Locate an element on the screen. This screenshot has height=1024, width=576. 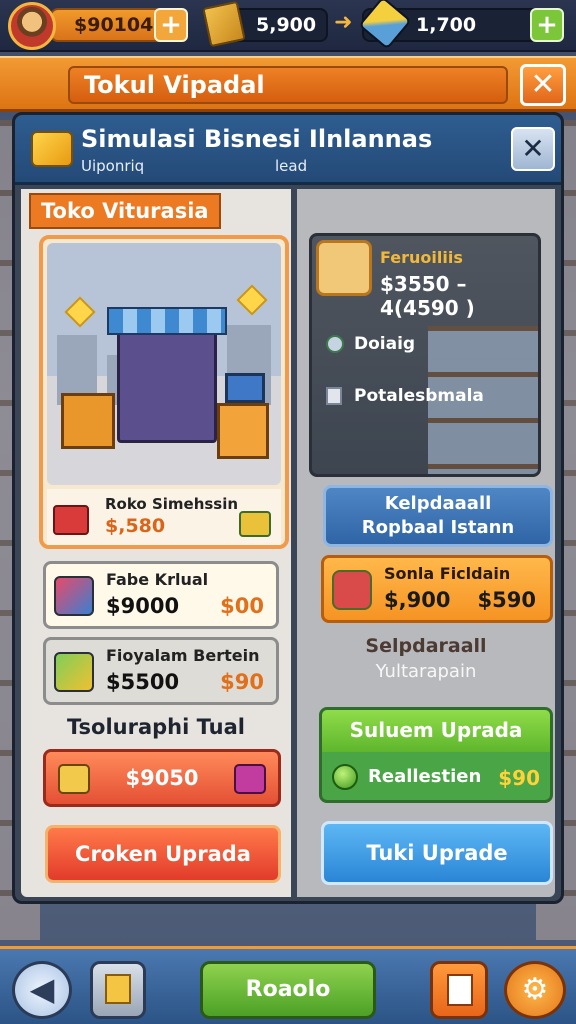
settings-button: ⚙ is located at coordinates (535, 990).